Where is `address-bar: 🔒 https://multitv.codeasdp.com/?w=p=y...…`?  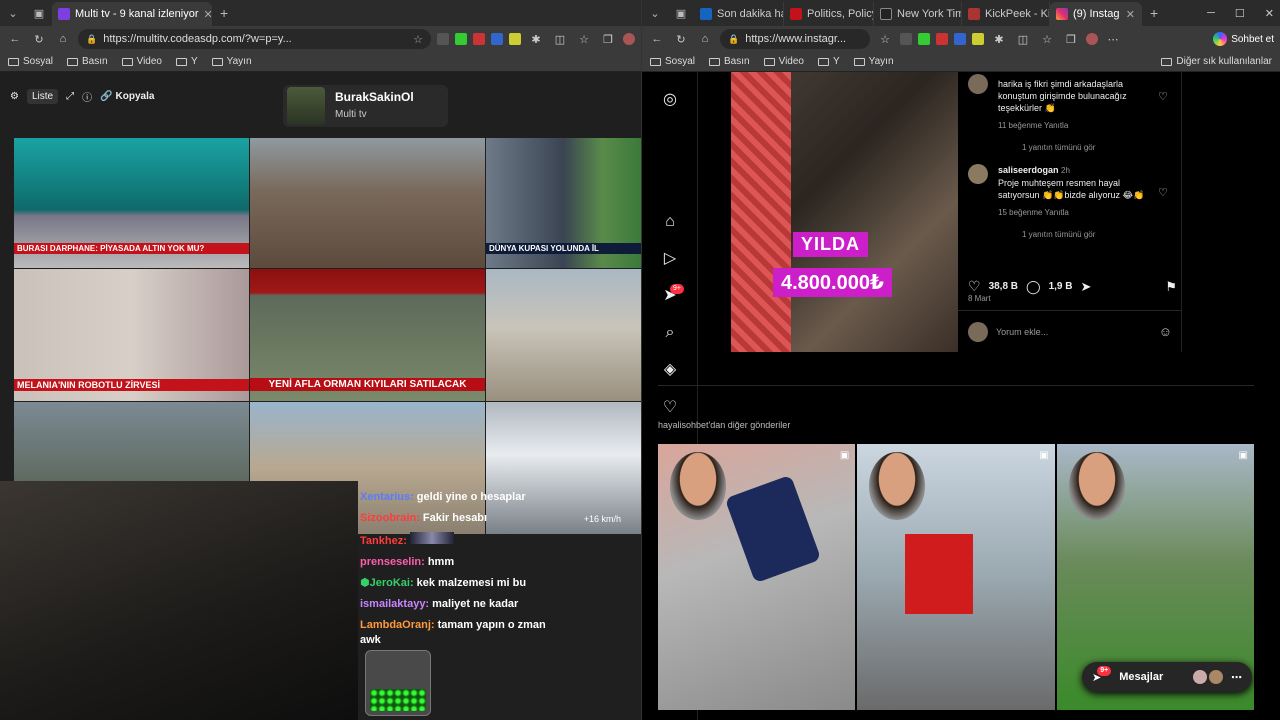
address-bar: 🔒 https://multitv.codeasdp.com/?w=p=y...… is located at coordinates (254, 39).